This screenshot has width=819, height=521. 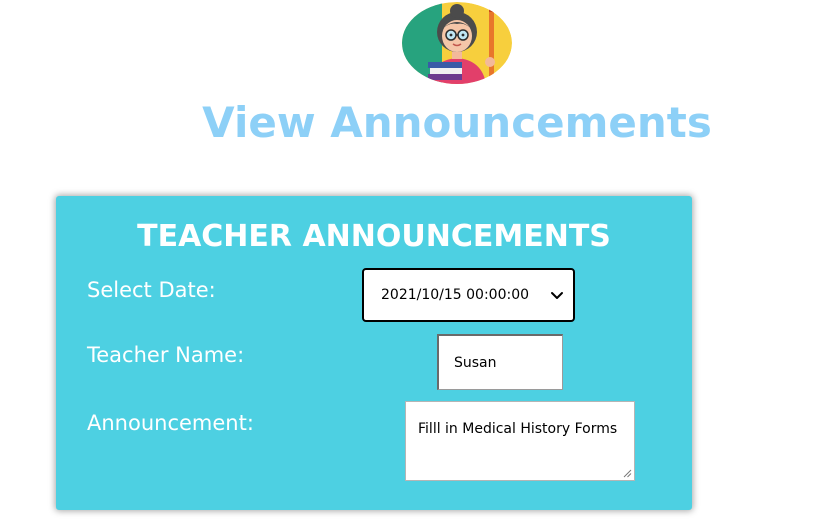 What do you see at coordinates (166, 355) in the screenshot?
I see `teacher-name-label: Teacher Name:` at bounding box center [166, 355].